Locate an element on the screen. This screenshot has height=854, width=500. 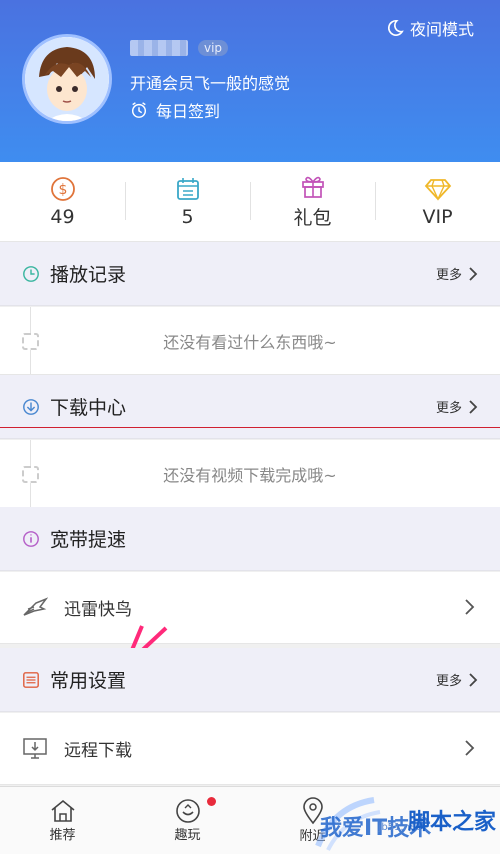
tab-me is located at coordinates (437, 820).